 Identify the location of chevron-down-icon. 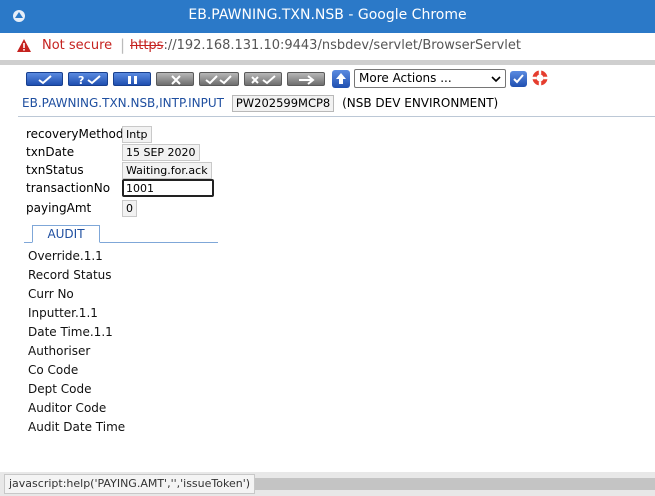
(496, 79).